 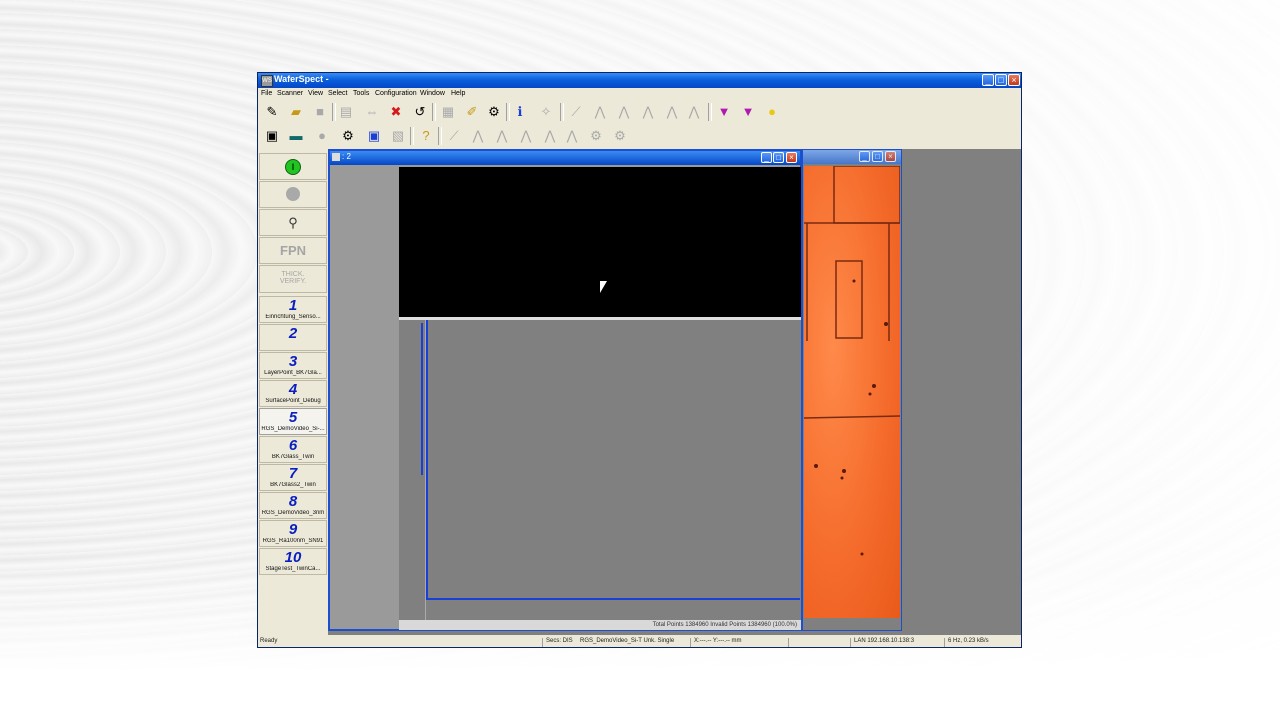 What do you see at coordinates (766, 157) in the screenshot?
I see `child-minimize-button: _` at bounding box center [766, 157].